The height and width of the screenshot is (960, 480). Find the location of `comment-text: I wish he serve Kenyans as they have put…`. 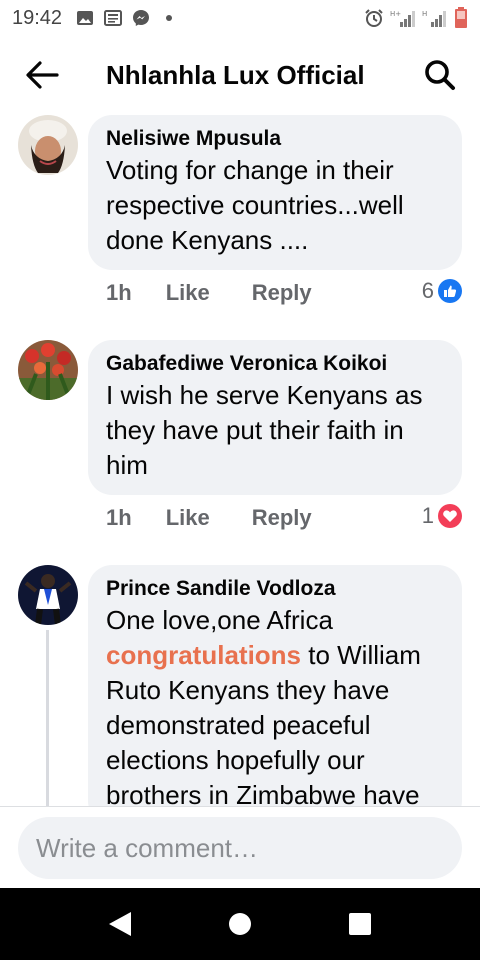

comment-text: I wish he serve Kenyans as they have put… is located at coordinates (264, 430).